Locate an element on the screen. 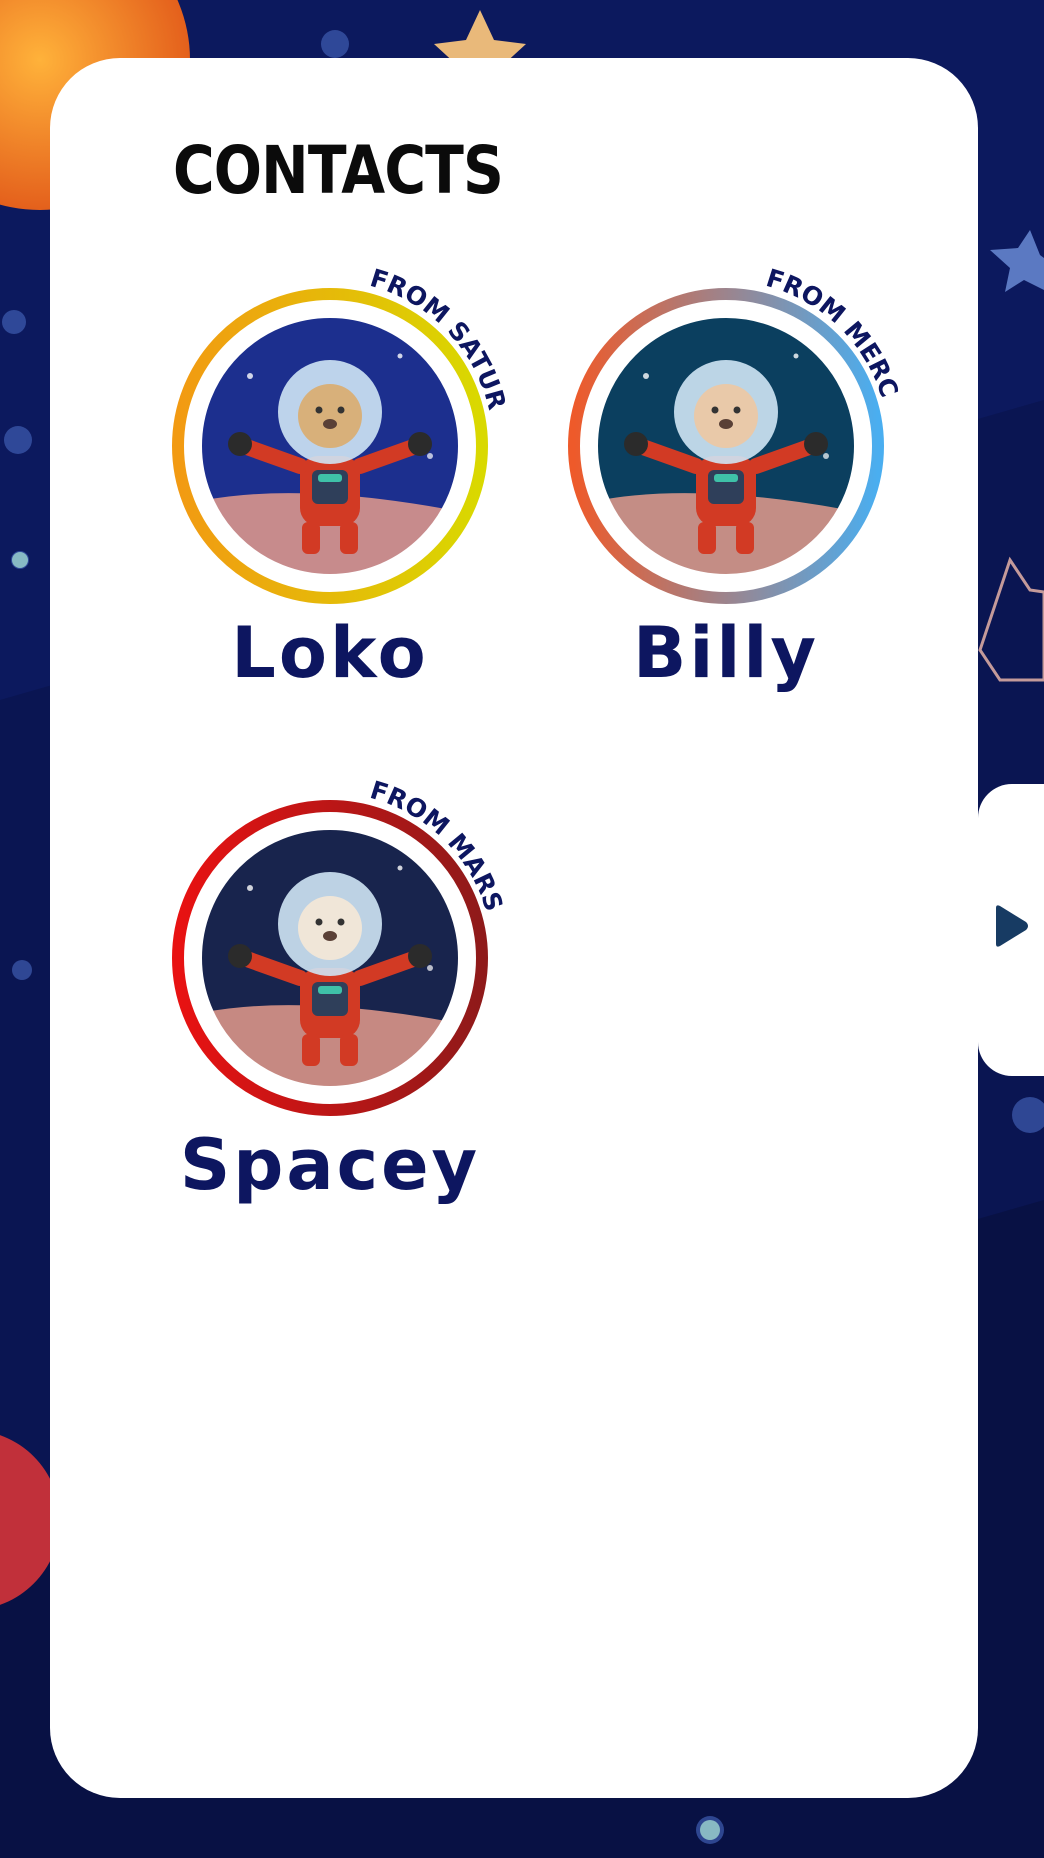 The width and height of the screenshot is (1044, 1858). contact-card-spacey: FROM MARS Spacey is located at coordinates (330, 978).